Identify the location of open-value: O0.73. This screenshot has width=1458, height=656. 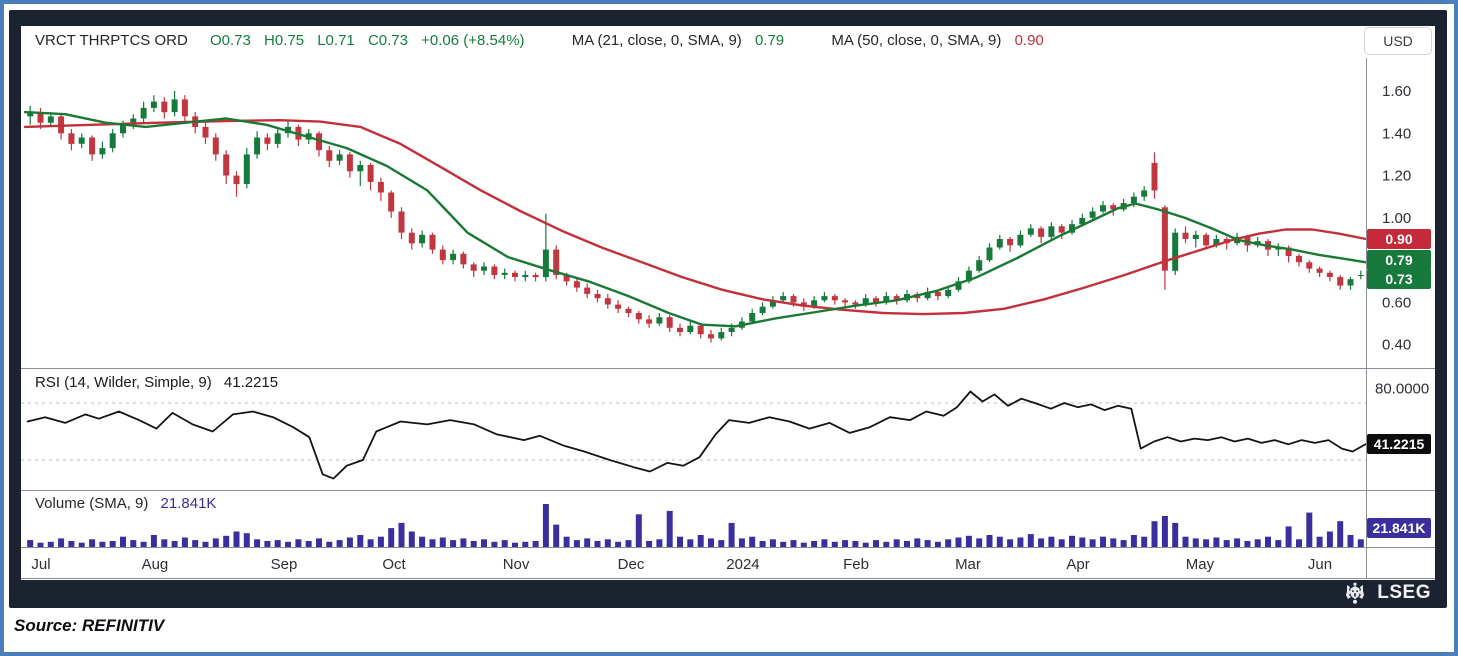
(230, 40).